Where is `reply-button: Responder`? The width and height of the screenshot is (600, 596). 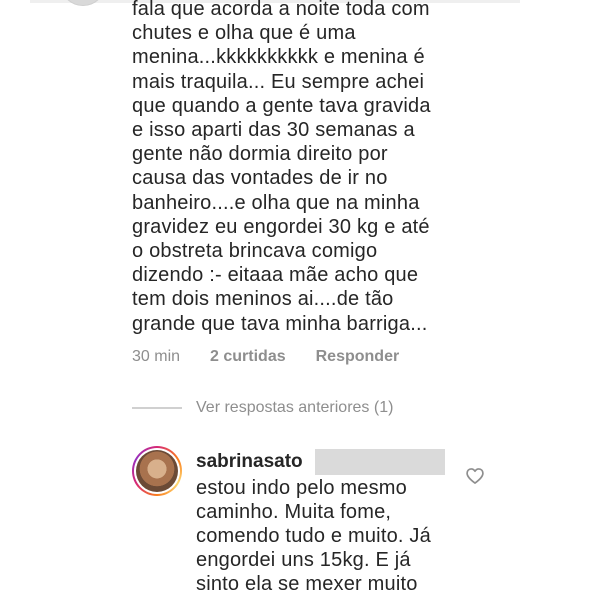
reply-button: Responder is located at coordinates (358, 357).